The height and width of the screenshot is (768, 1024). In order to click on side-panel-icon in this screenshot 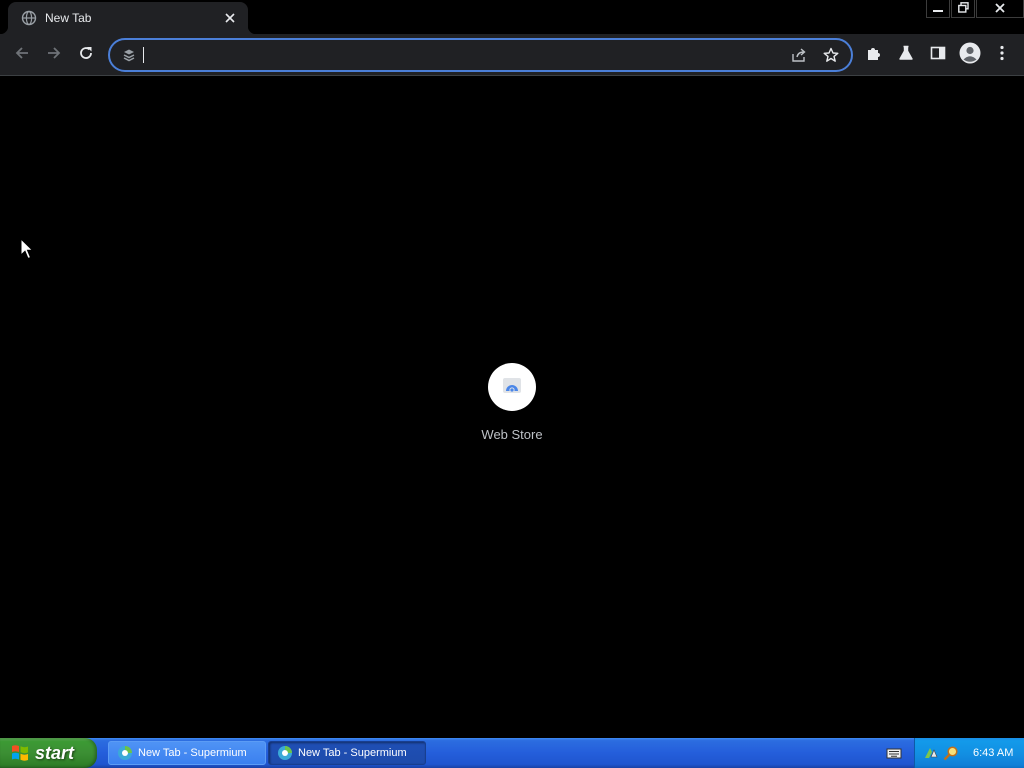, I will do `click(938, 55)`.